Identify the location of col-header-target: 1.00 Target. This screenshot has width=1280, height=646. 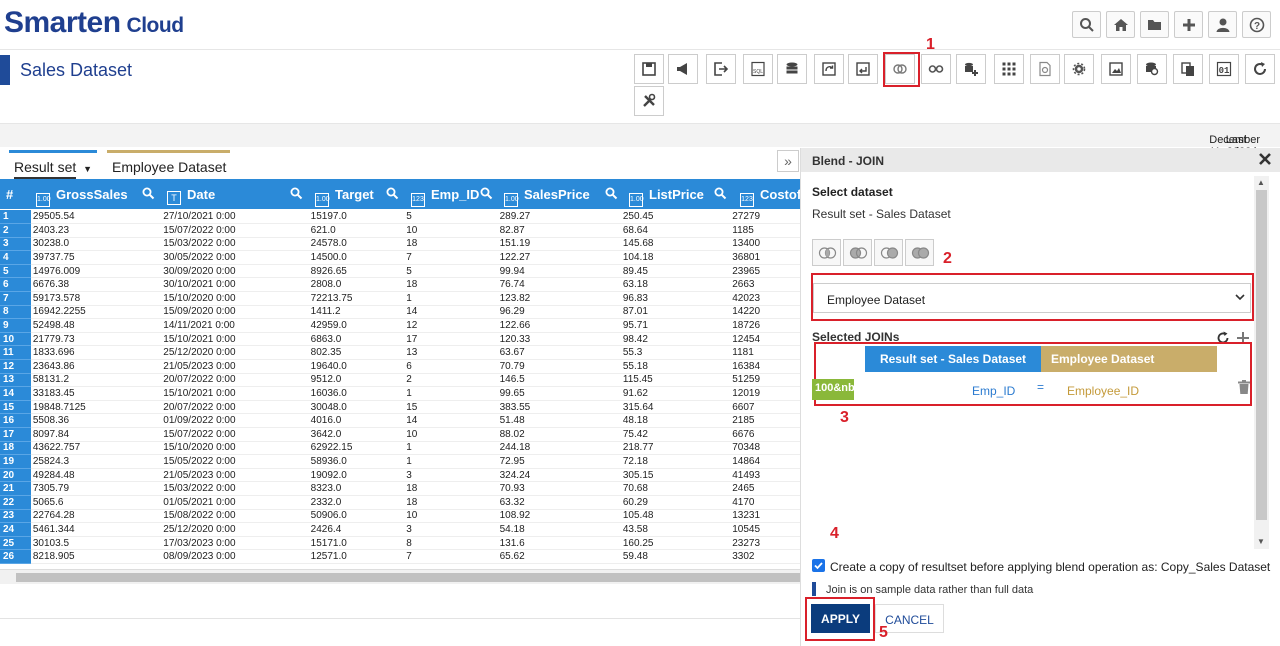
(344, 194).